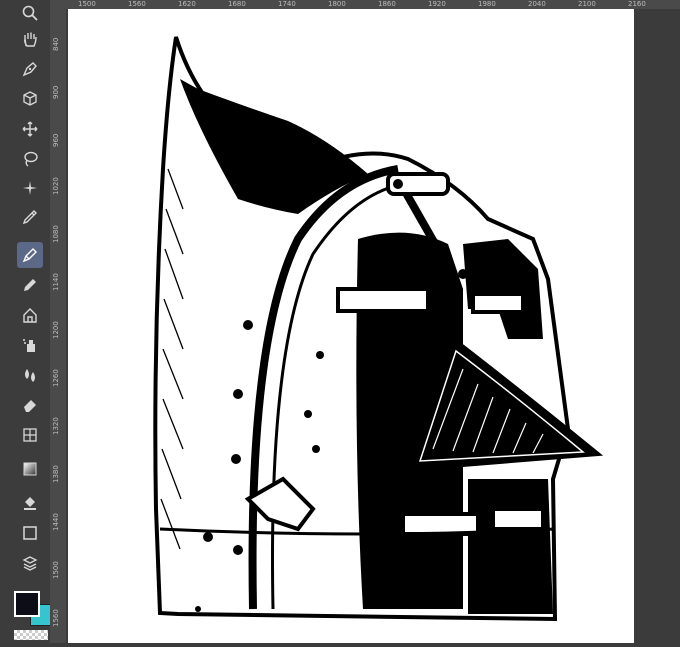 The width and height of the screenshot is (680, 647). I want to click on square-icon, so click(30, 533).